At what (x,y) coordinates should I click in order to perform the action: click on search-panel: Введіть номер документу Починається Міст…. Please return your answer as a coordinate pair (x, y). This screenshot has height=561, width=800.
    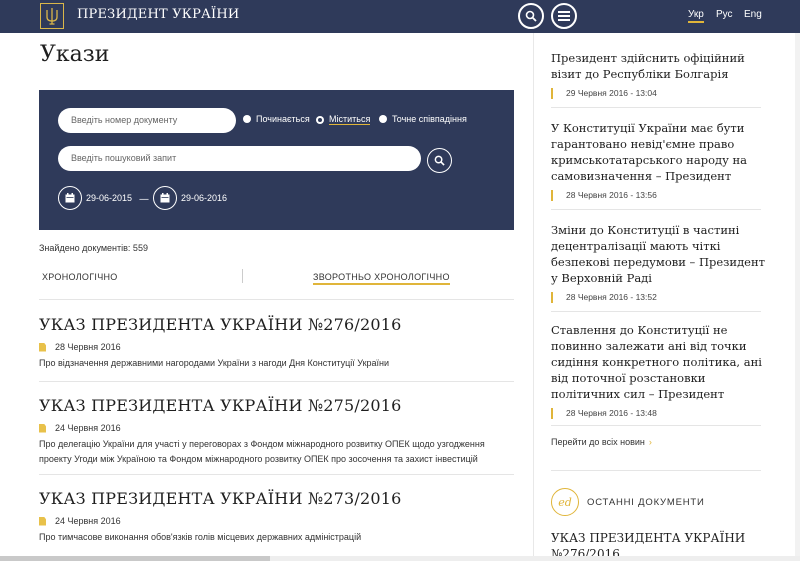
    Looking at the image, I should click on (276, 160).